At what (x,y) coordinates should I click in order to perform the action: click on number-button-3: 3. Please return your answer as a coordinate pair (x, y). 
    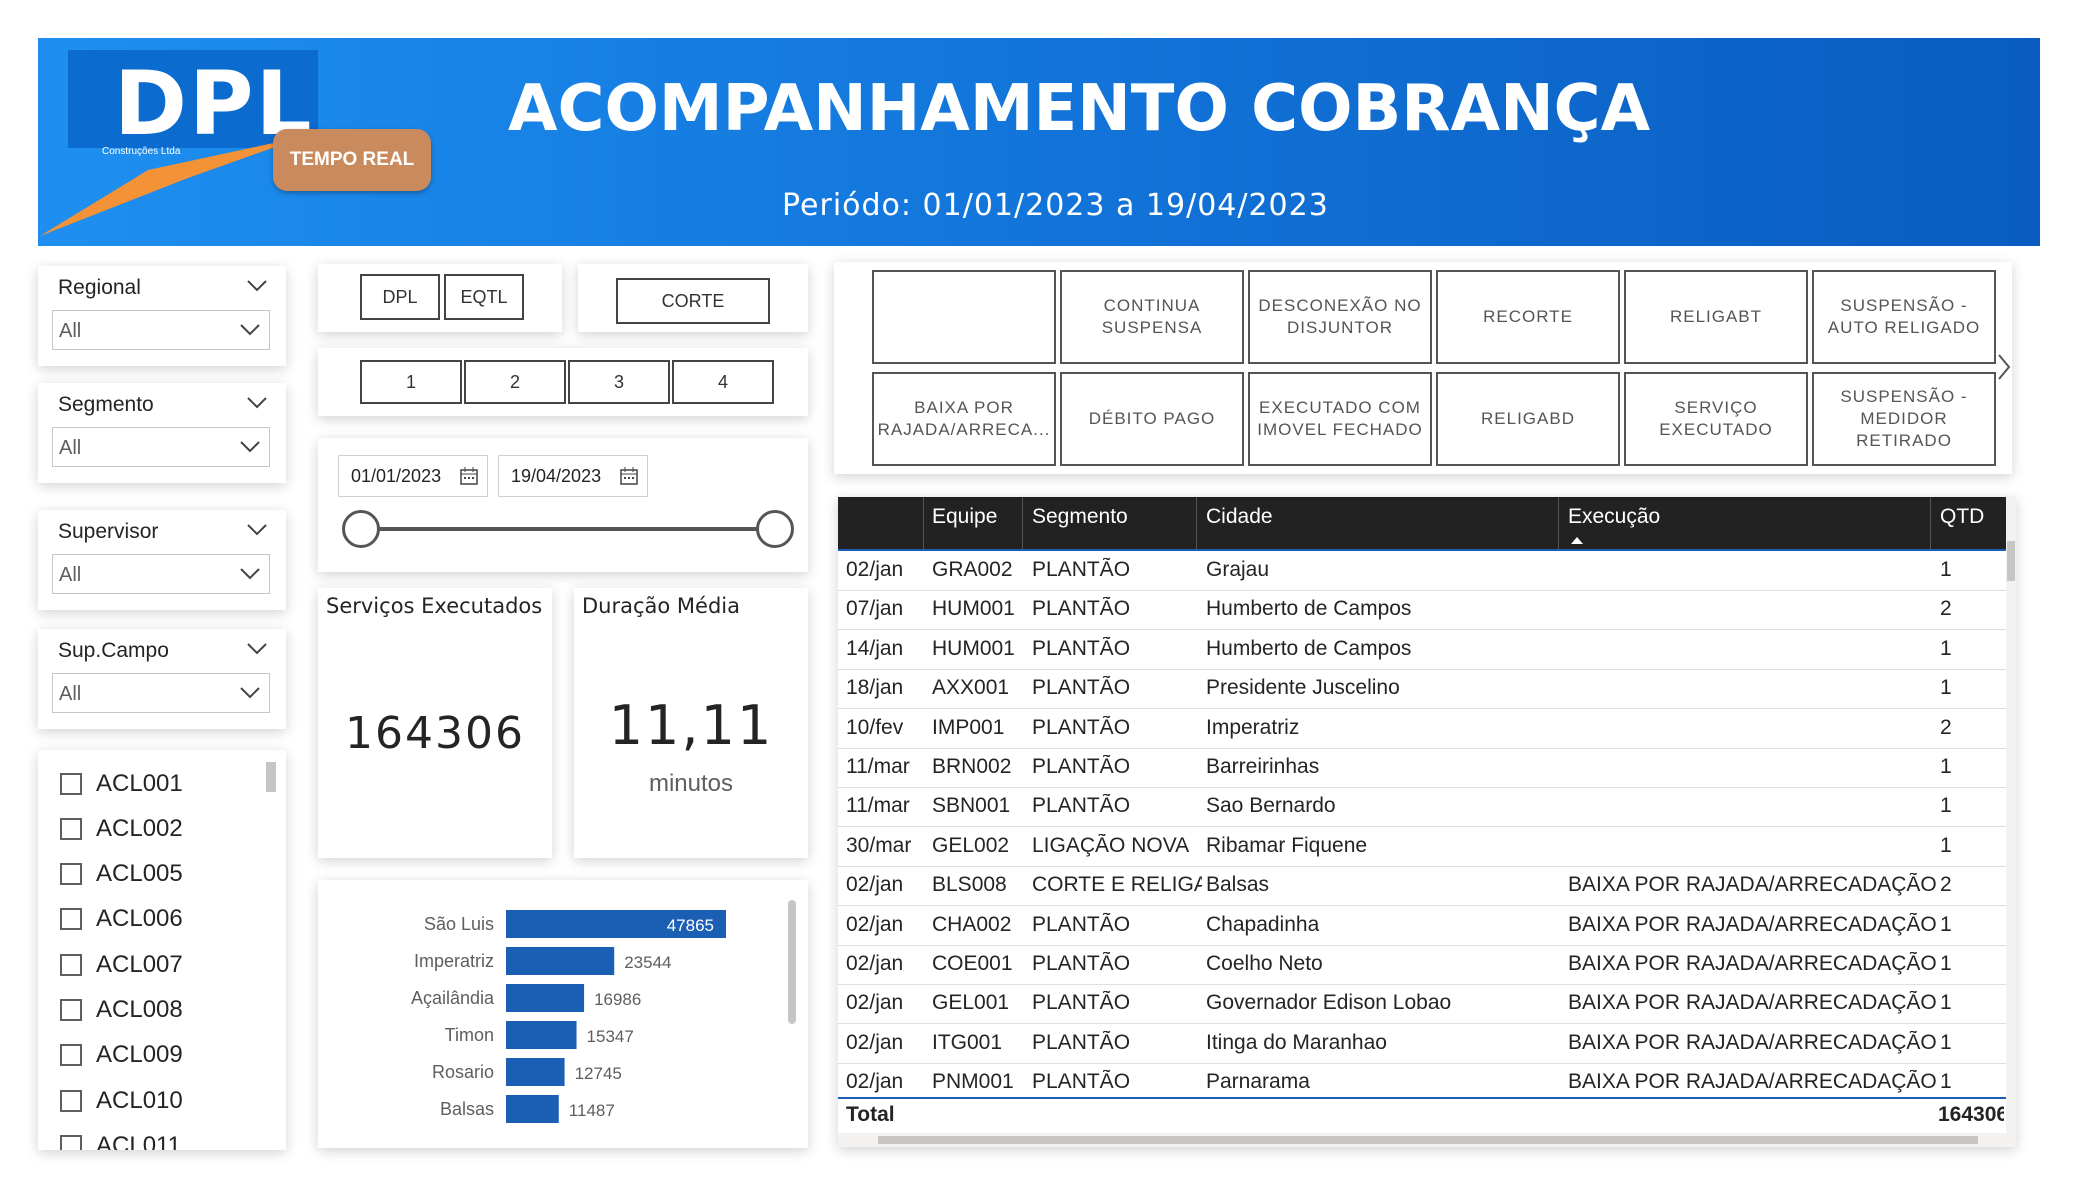
    Looking at the image, I should click on (619, 382).